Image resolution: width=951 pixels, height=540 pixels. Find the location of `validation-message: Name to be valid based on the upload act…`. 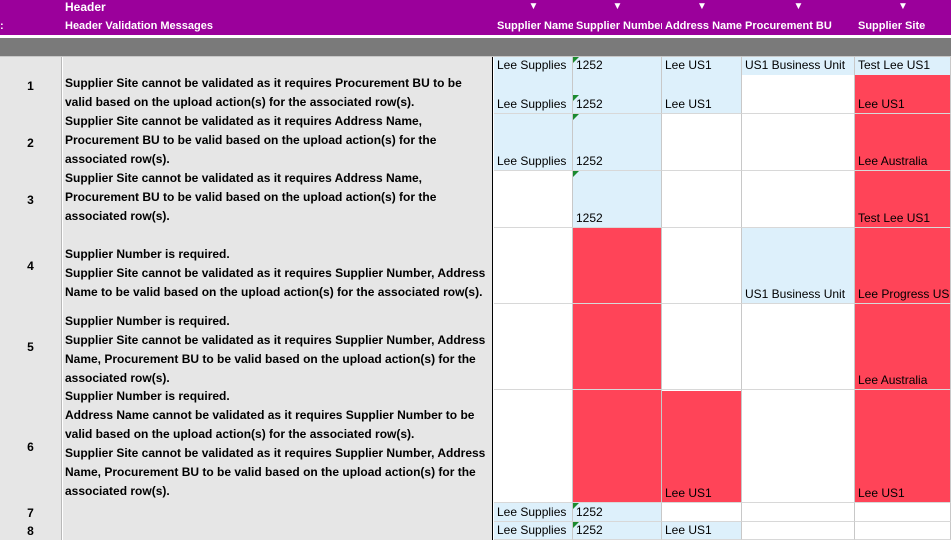

validation-message: Name to be valid based on the upload act… is located at coordinates (274, 292).